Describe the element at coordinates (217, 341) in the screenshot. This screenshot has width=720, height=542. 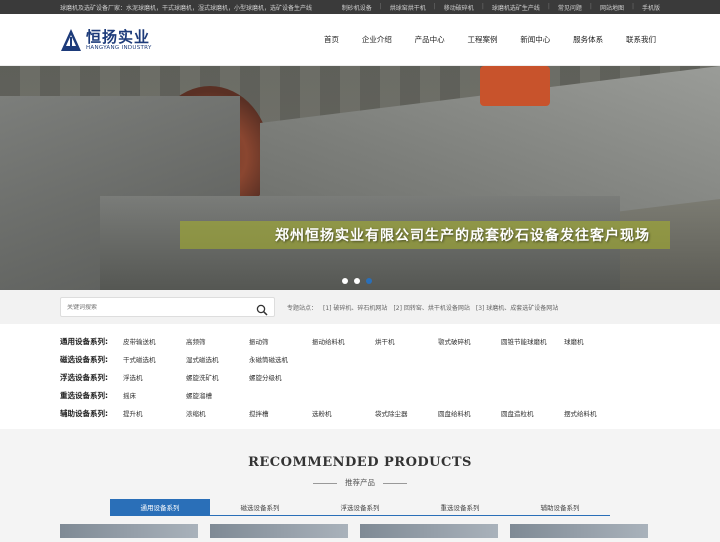
I see `category-item: 高频筛` at that location.